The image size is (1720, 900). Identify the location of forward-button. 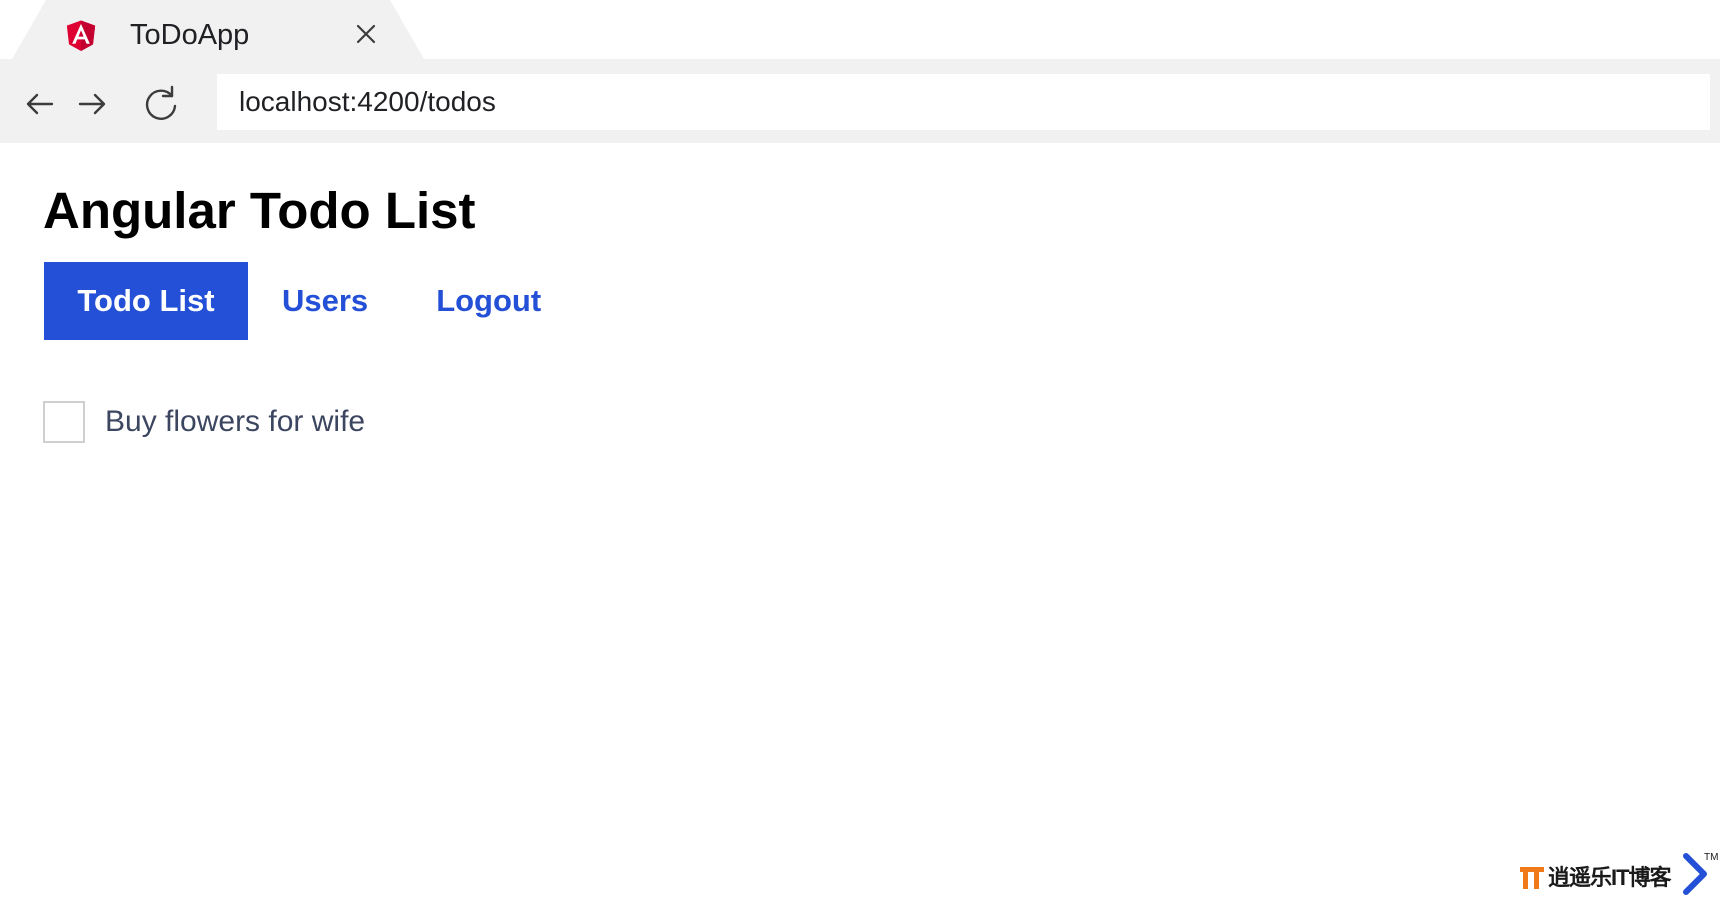
(92, 104).